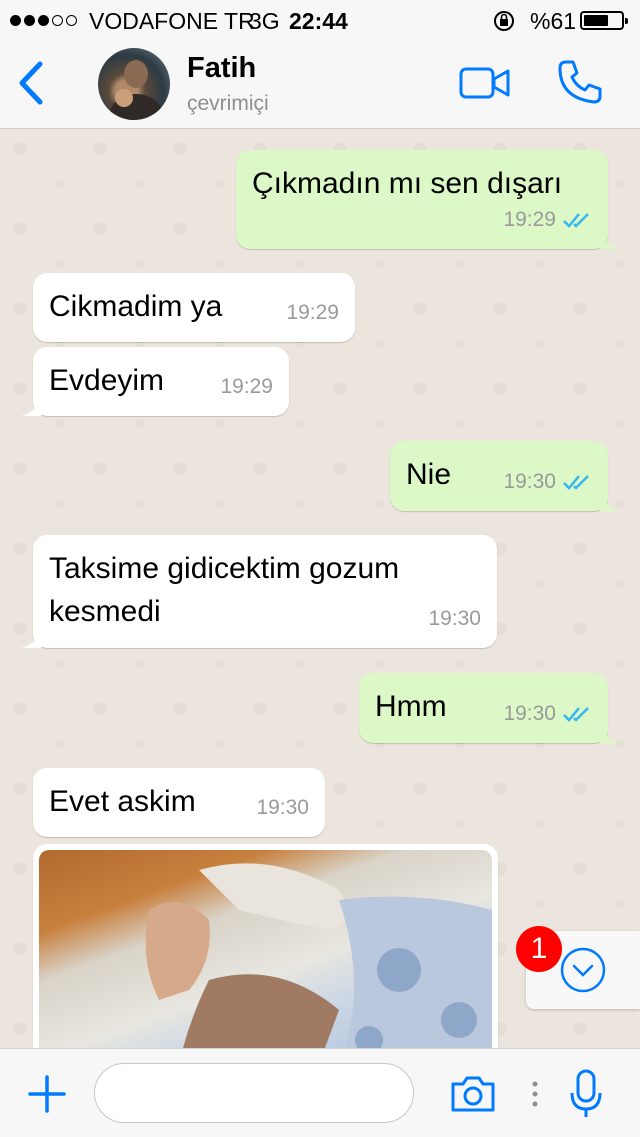 The image size is (640, 1137). Describe the element at coordinates (172, 21) in the screenshot. I see `carrier-name: VODAFONE TR` at that location.